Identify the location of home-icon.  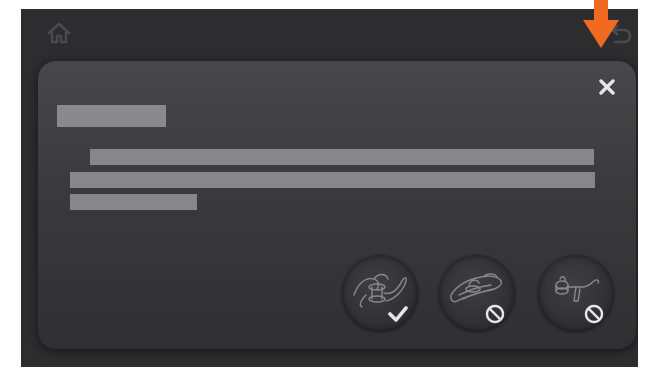
(59, 33).